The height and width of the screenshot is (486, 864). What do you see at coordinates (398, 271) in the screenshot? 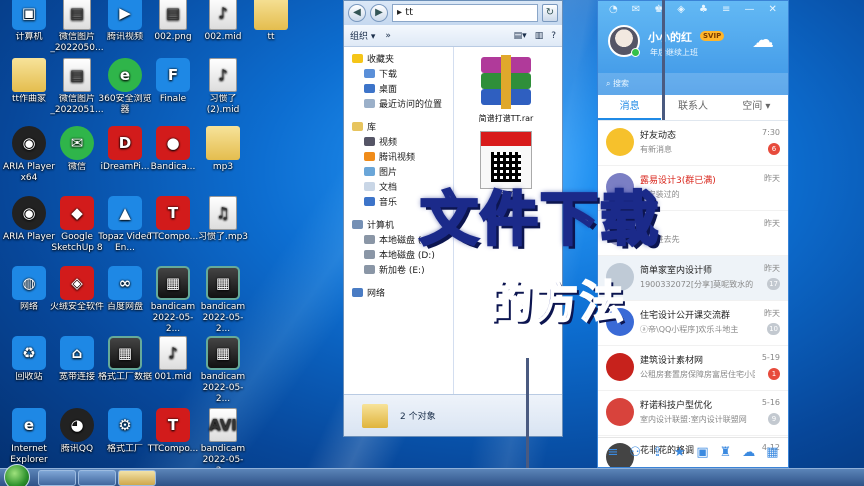
I see `nav-disk-e: 新加卷 (E:)` at bounding box center [398, 271].